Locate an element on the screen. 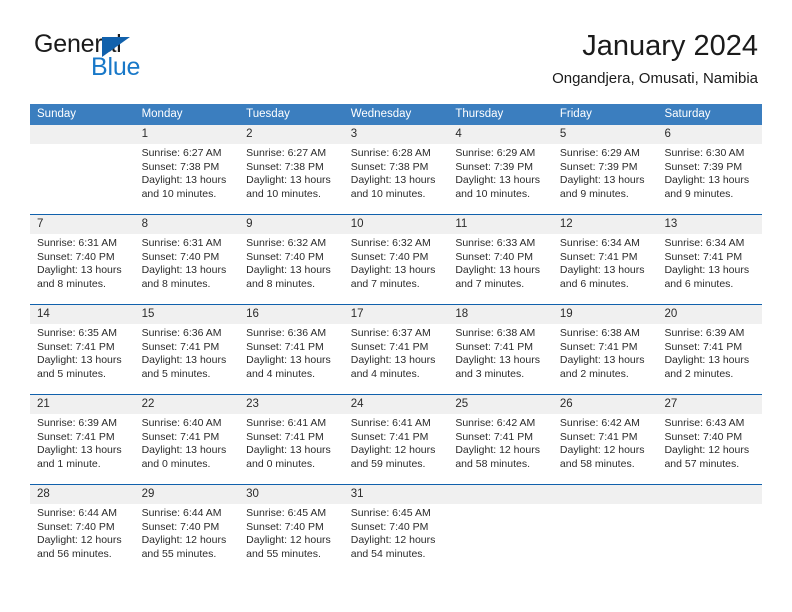 The height and width of the screenshot is (612, 792). day-number: 19 is located at coordinates (605, 314).